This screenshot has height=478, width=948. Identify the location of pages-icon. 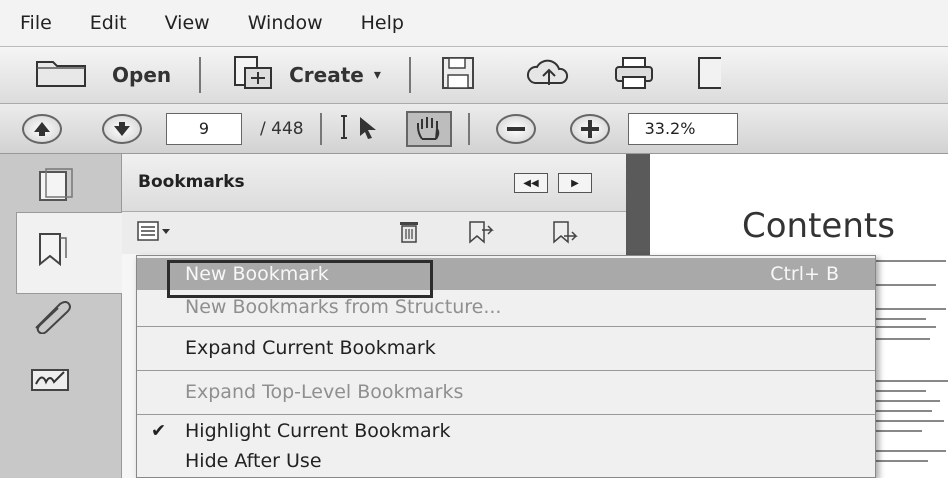
(58, 188).